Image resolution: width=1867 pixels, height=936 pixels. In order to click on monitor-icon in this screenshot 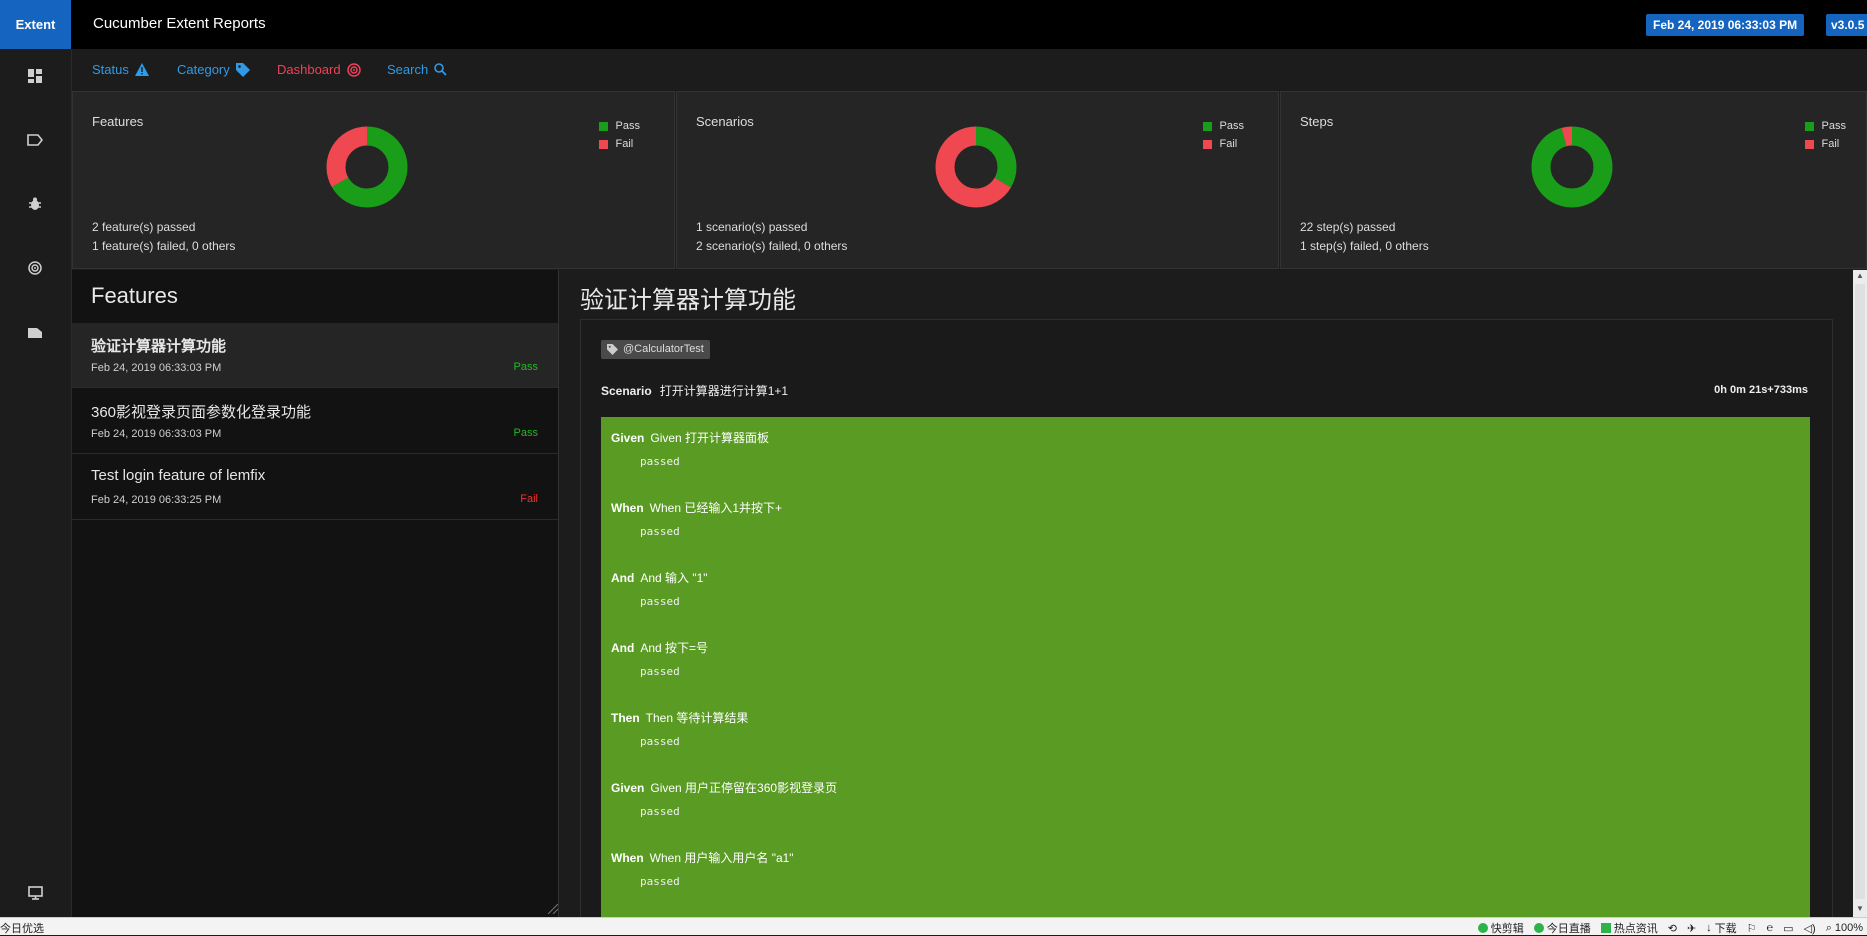, I will do `click(35, 893)`.